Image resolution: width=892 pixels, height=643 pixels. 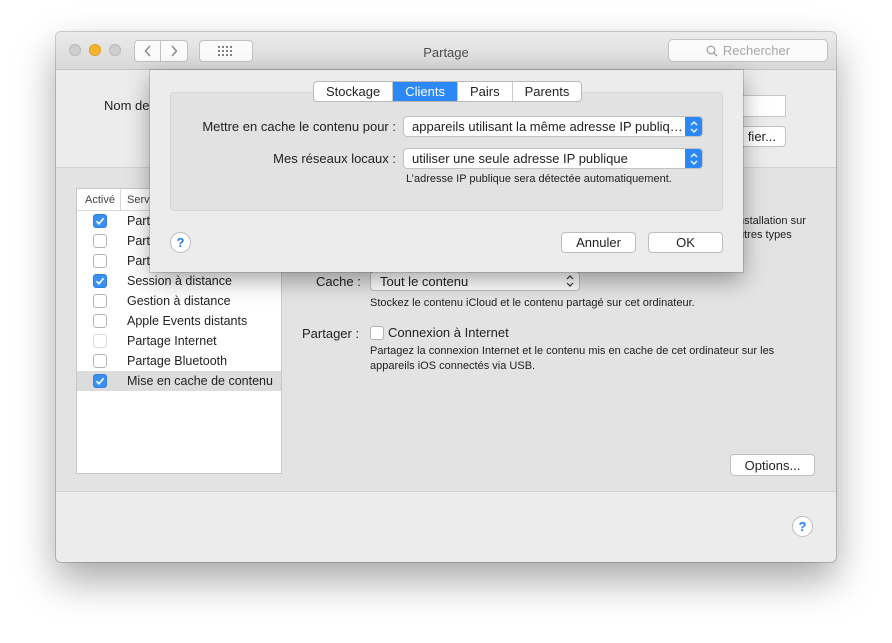 What do you see at coordinates (765, 235) in the screenshot?
I see `service-description-line2: utres types` at bounding box center [765, 235].